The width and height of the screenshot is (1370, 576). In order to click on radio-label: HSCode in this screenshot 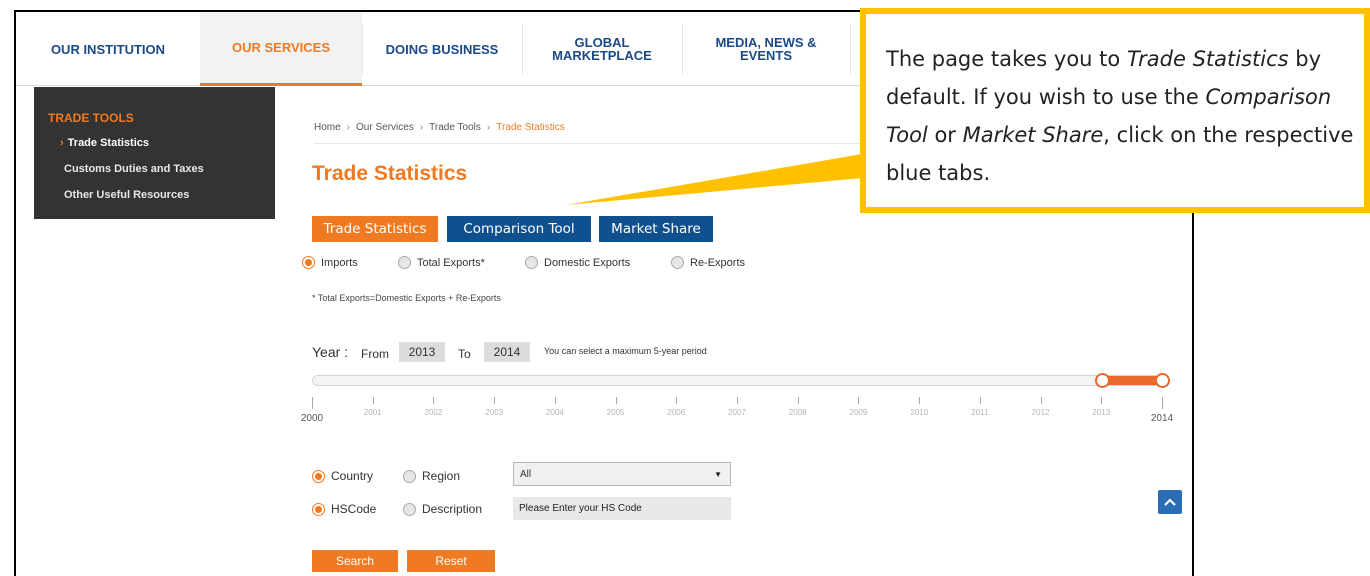, I will do `click(354, 509)`.